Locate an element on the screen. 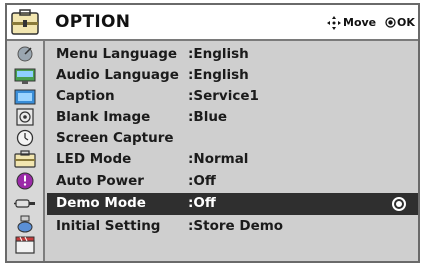 The image size is (428, 267). picture-icon is located at coordinates (25, 97).